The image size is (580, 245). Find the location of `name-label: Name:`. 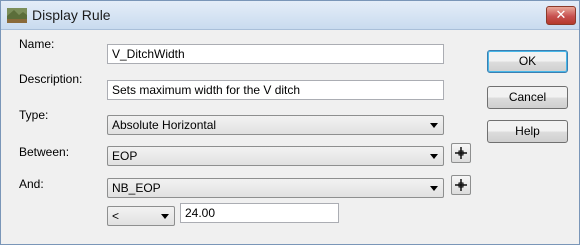

name-label: Name: is located at coordinates (37, 44).